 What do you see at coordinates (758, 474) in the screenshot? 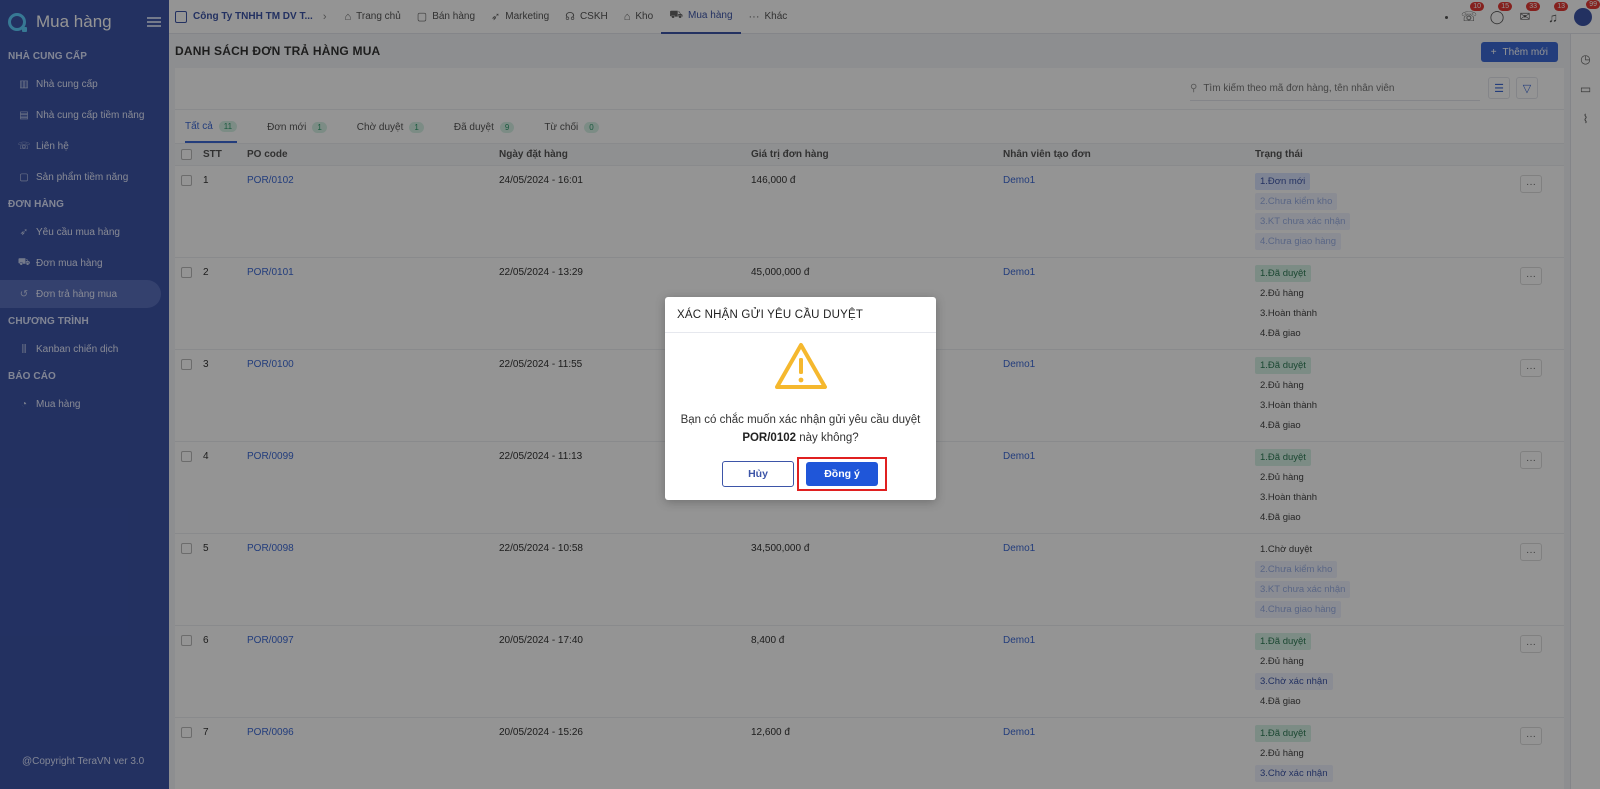
I see `cancel-button: Hủy` at bounding box center [758, 474].